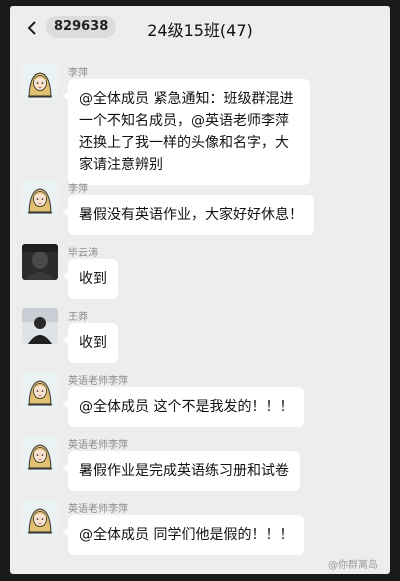 The width and height of the screenshot is (400, 581). I want to click on watermark-text: @你群离岛, so click(353, 565).